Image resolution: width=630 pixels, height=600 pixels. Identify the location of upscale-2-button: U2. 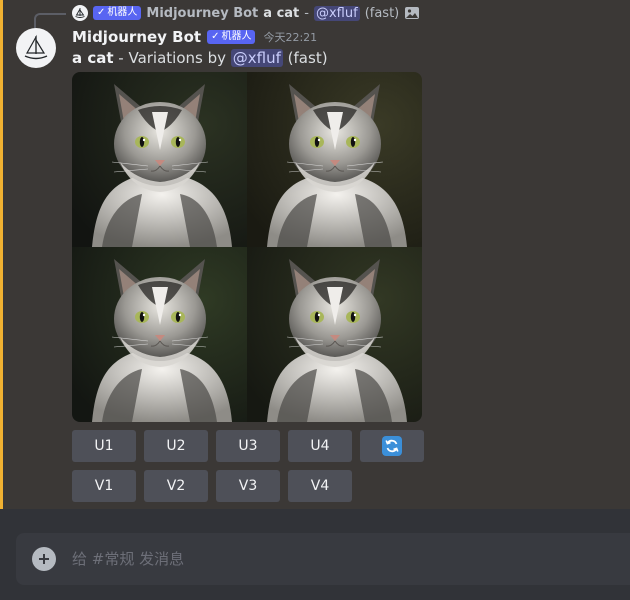
(176, 446).